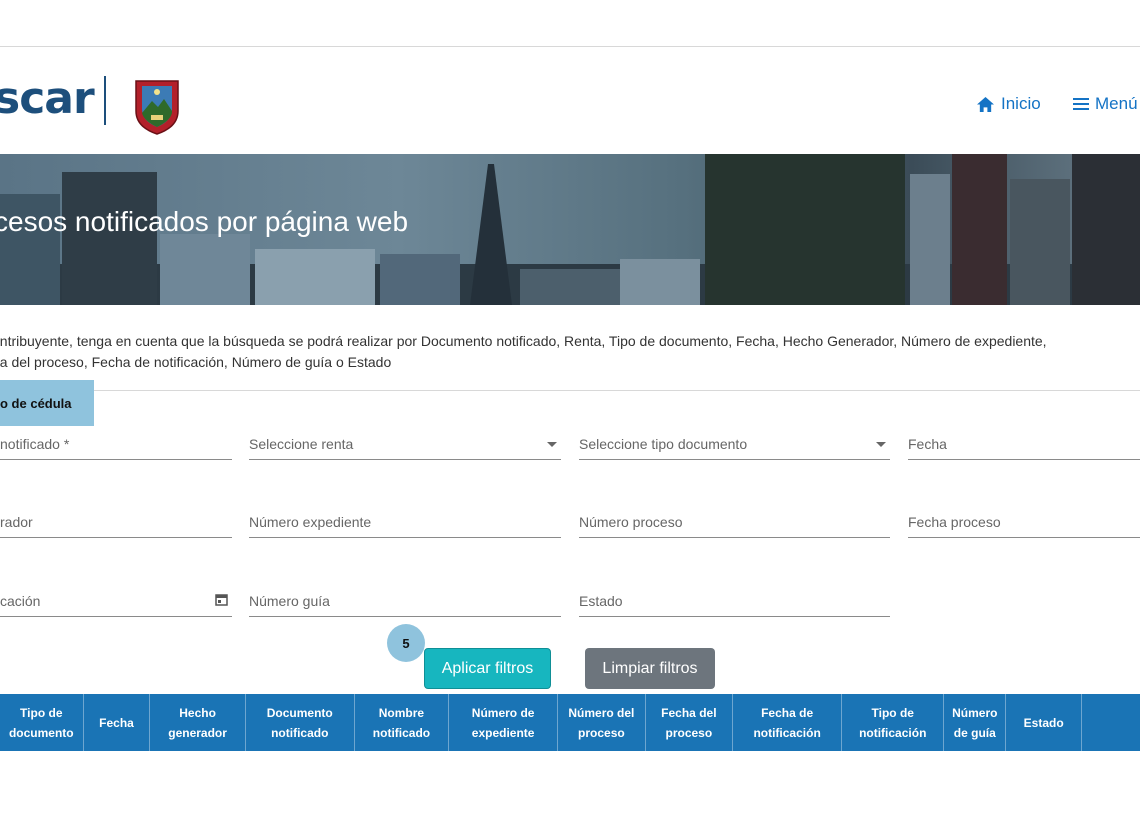 The image size is (1140, 815). I want to click on column-header-numero-guia: Número de guía, so click(975, 722).